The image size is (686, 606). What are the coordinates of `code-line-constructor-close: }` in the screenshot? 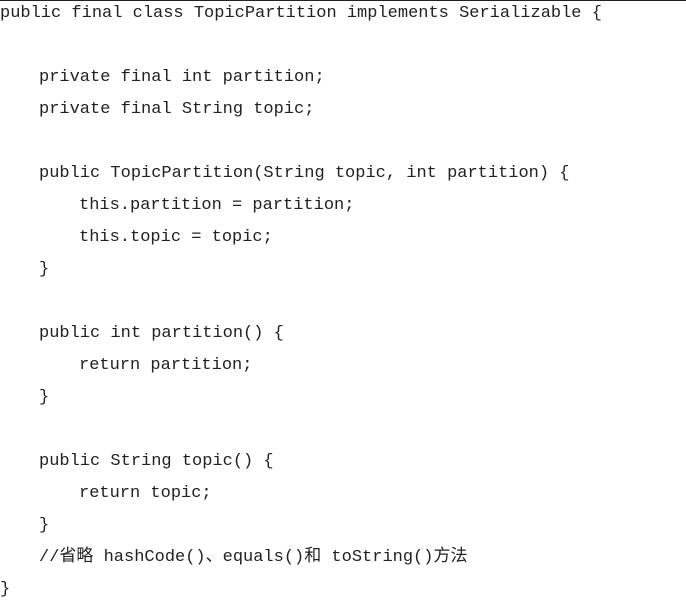 It's located at (44, 269).